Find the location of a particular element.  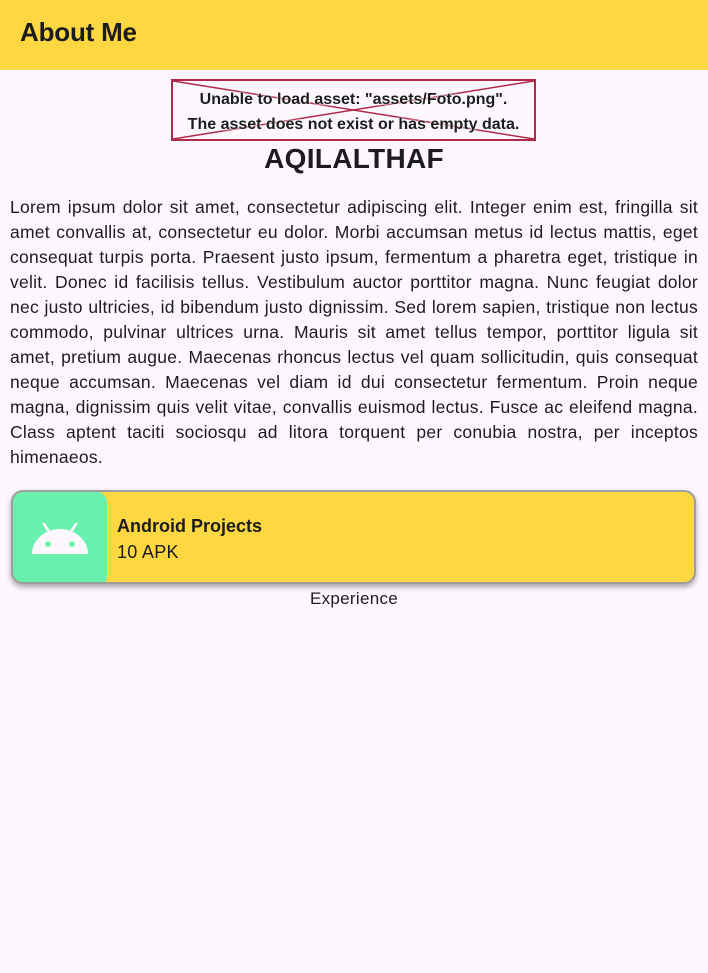

profile-name: AQILALTHAF is located at coordinates (354, 158).